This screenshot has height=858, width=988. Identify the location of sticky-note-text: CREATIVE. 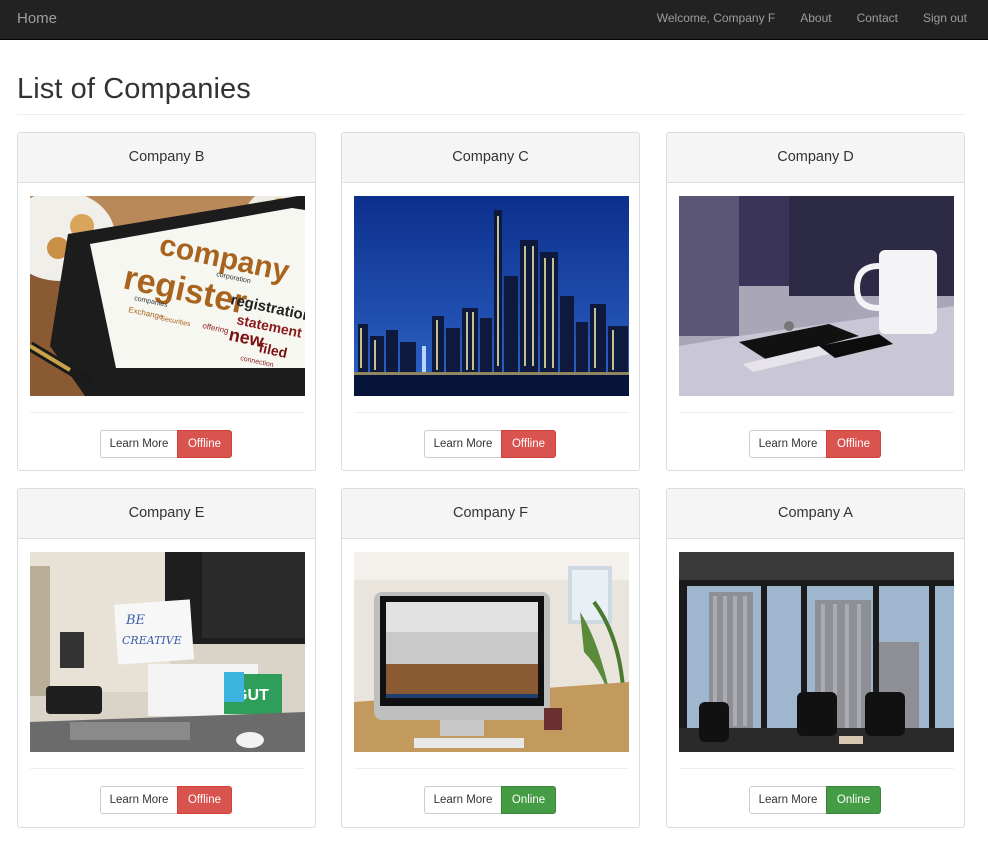
(152, 640).